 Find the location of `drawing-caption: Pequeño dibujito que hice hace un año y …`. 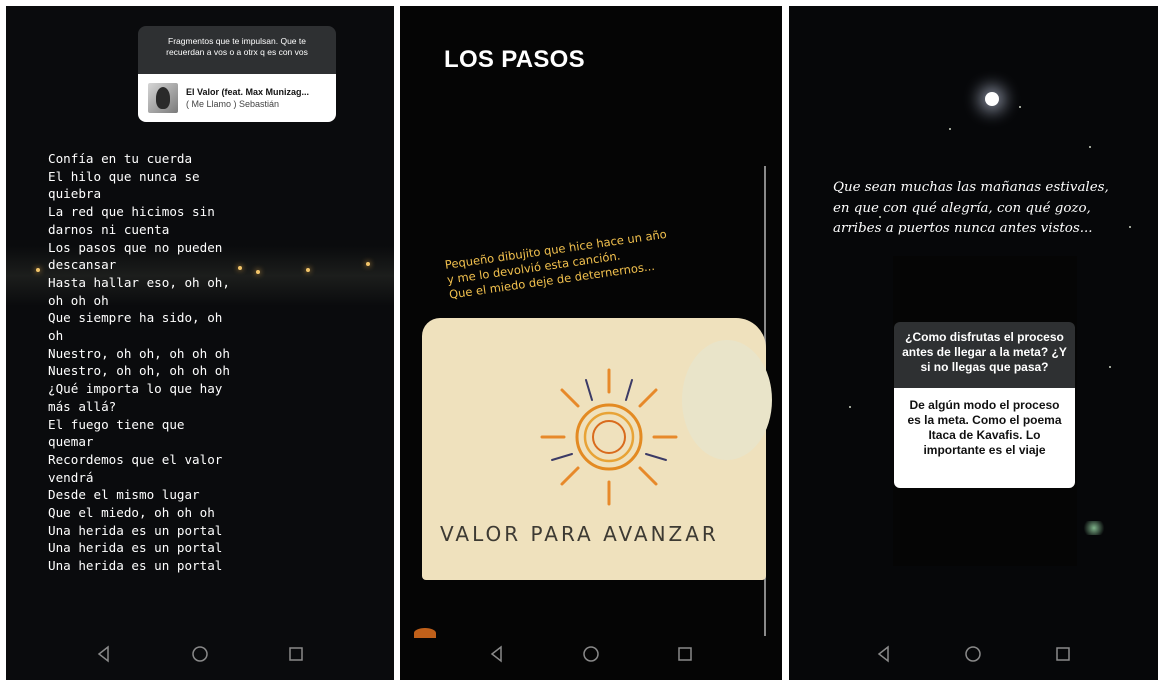

drawing-caption: Pequeño dibujito que hice hace un año y … is located at coordinates (576, 262).